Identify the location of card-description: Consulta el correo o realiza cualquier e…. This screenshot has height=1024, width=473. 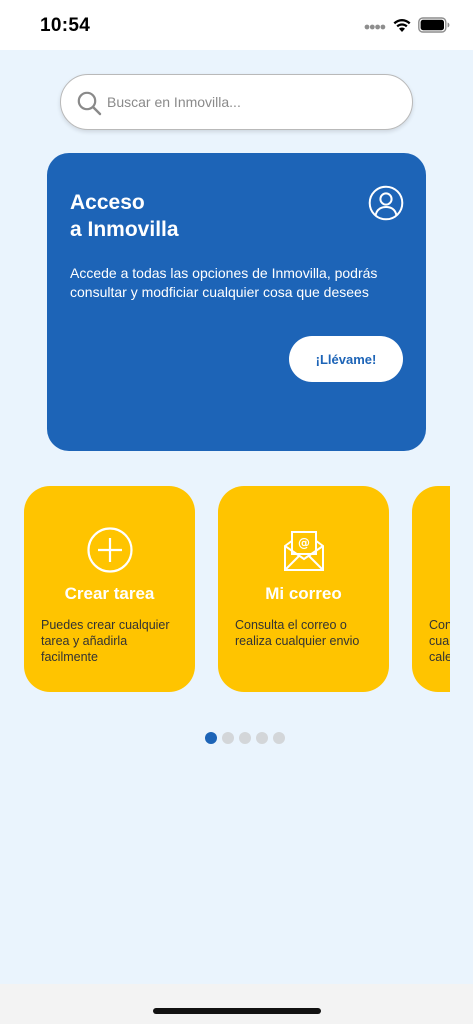
(297, 633).